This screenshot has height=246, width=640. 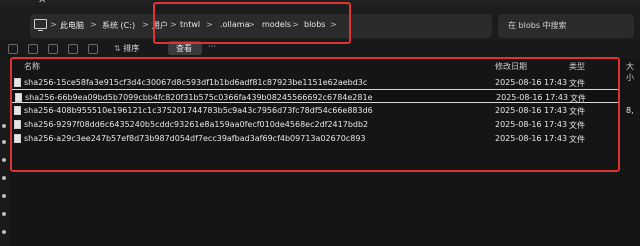 I want to click on computer-icon, so click(x=40, y=25).